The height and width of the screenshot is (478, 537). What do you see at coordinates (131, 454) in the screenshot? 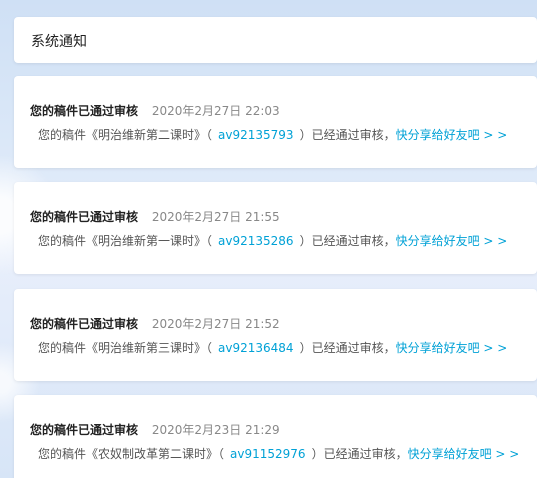
I see `notification-text-before: 您的稿件《农奴制改革第二课时》（` at bounding box center [131, 454].